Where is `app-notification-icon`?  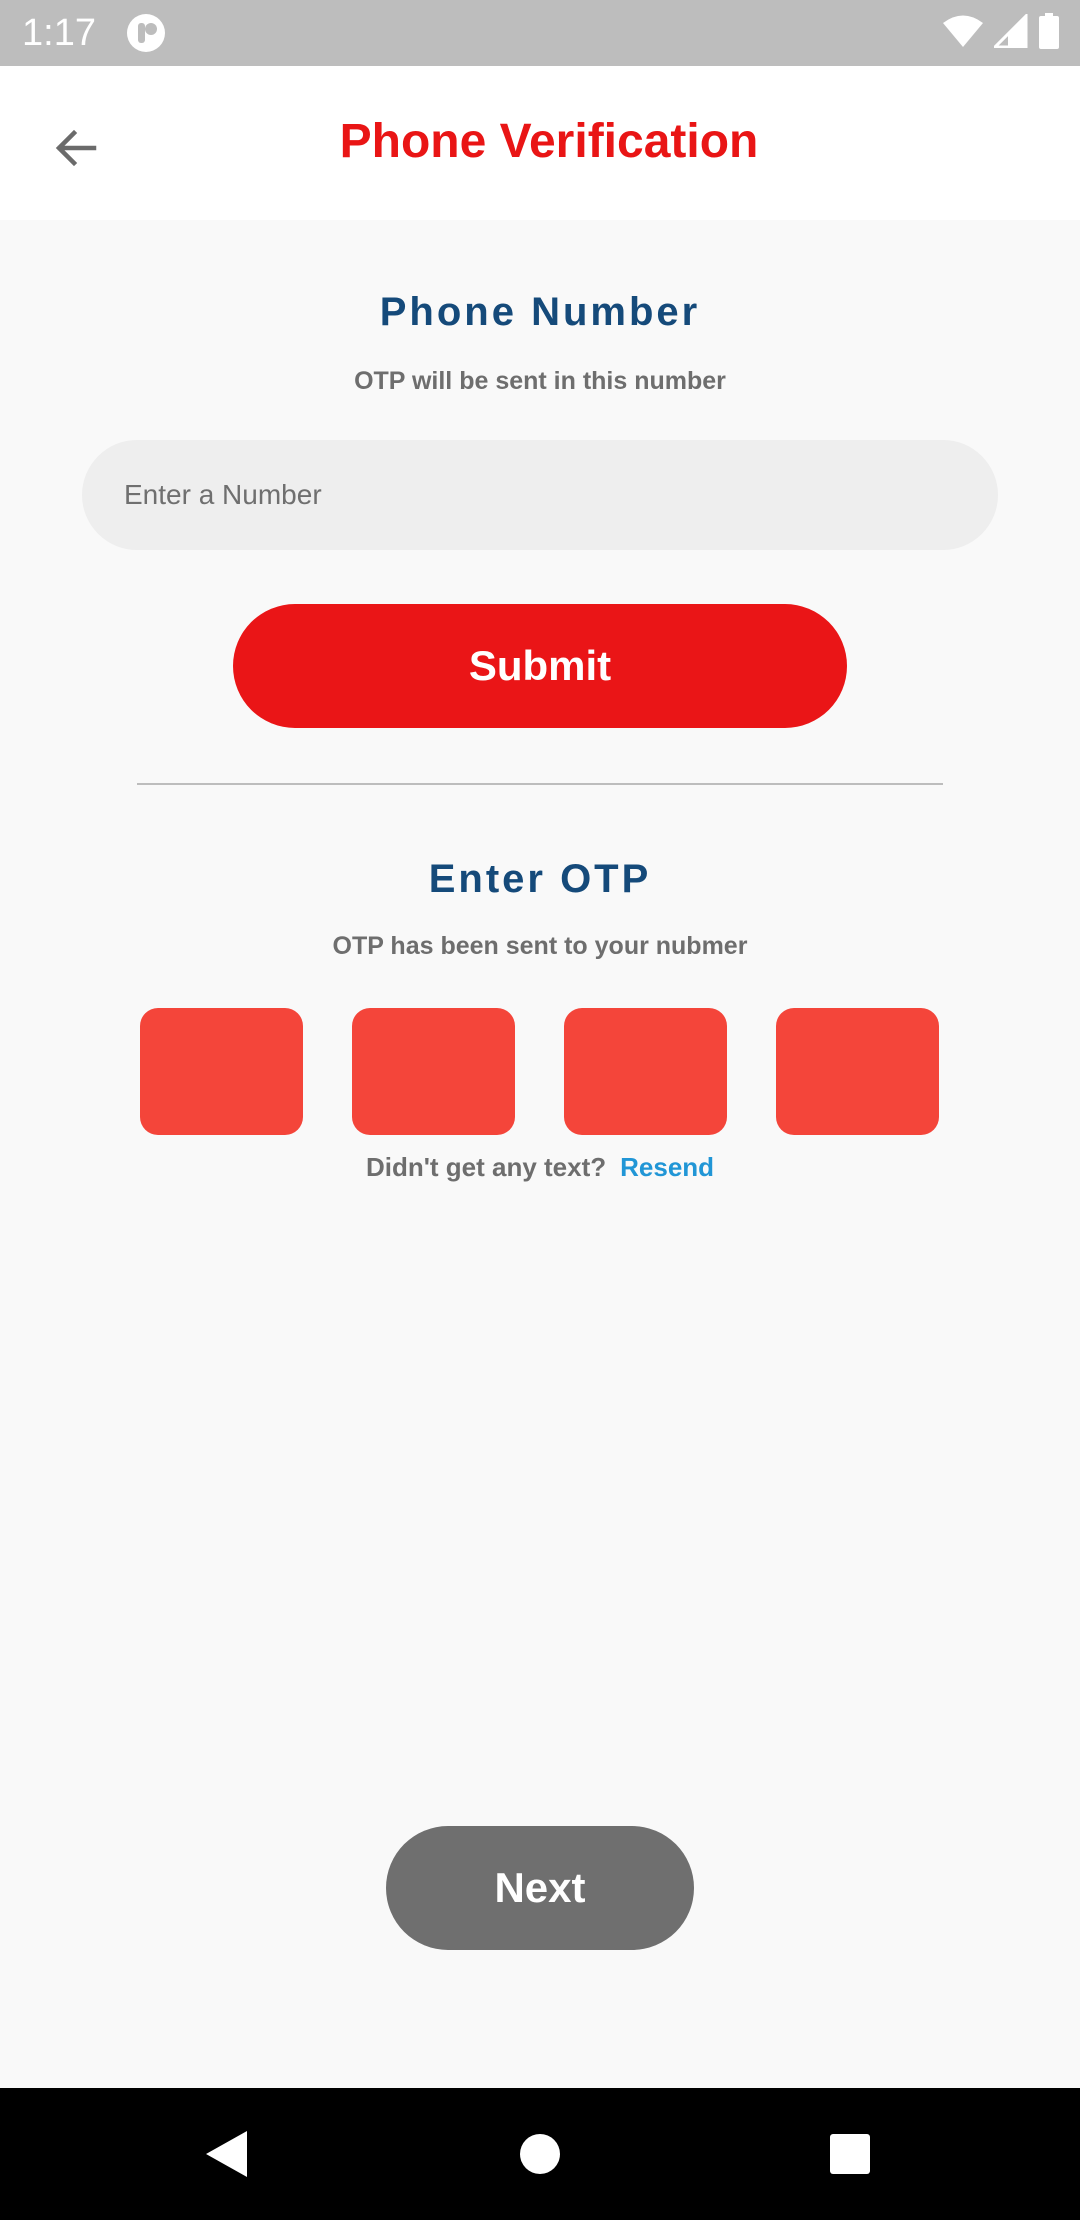
app-notification-icon is located at coordinates (146, 33).